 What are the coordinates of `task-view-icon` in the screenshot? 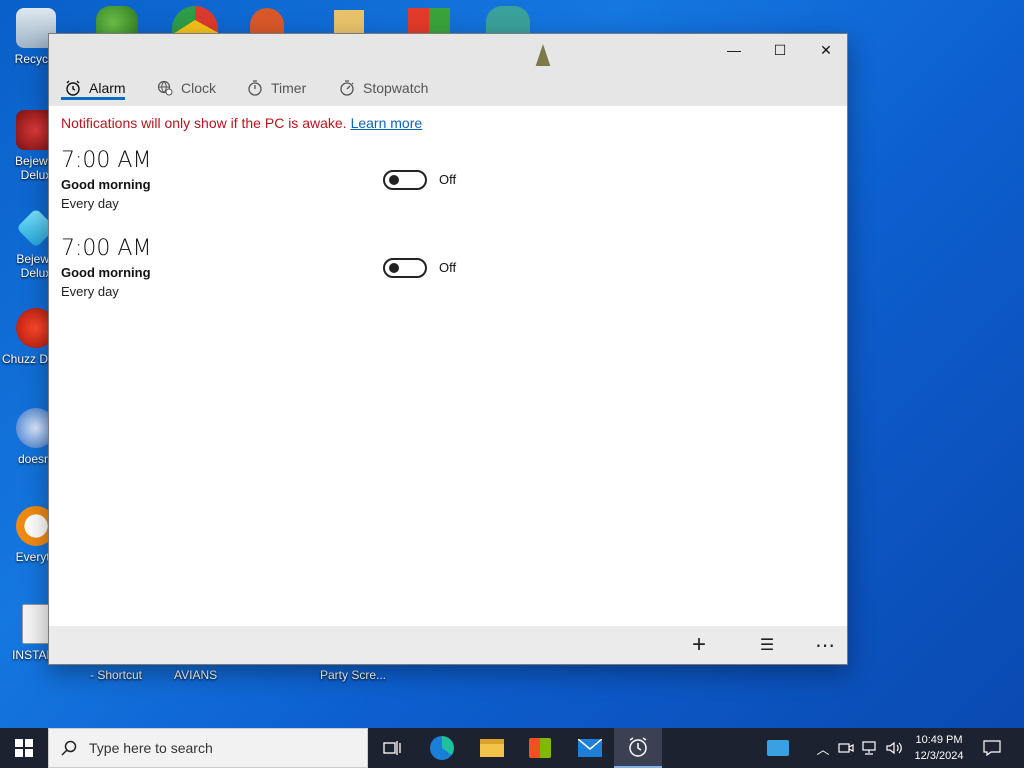 It's located at (392, 748).